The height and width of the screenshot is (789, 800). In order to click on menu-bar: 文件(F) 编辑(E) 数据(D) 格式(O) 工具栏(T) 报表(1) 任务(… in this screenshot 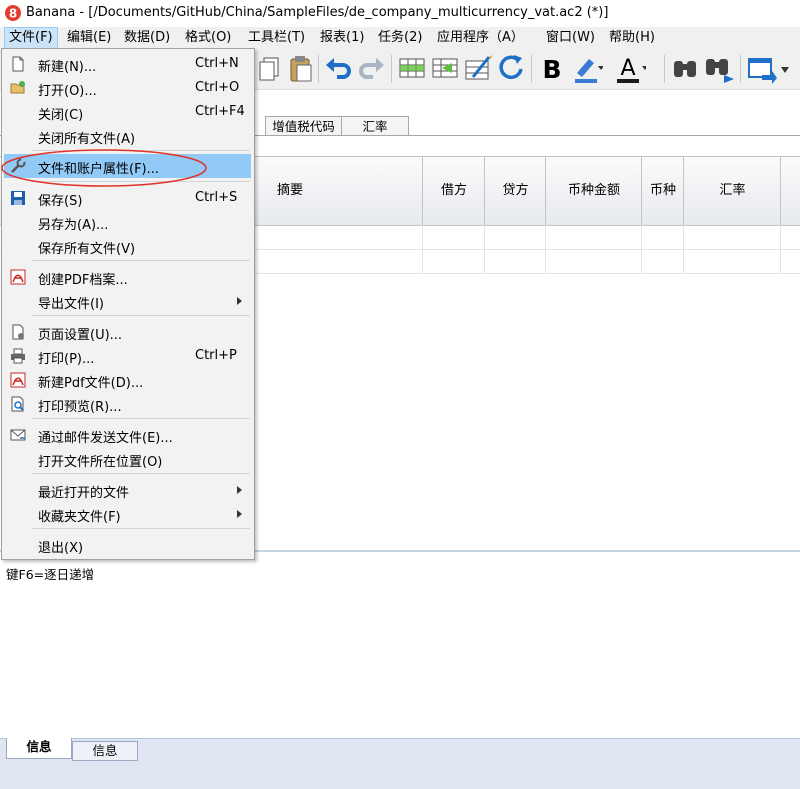, I will do `click(400, 38)`.